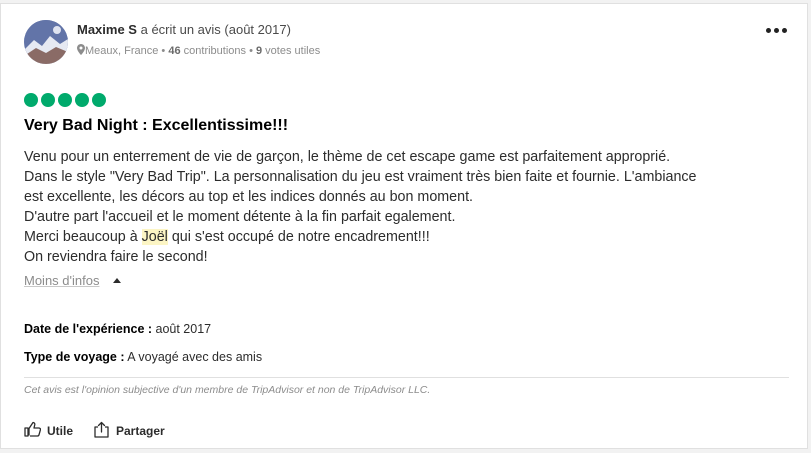 This screenshot has width=811, height=453. What do you see at coordinates (182, 329) in the screenshot?
I see `experience-date-value: août 2017` at bounding box center [182, 329].